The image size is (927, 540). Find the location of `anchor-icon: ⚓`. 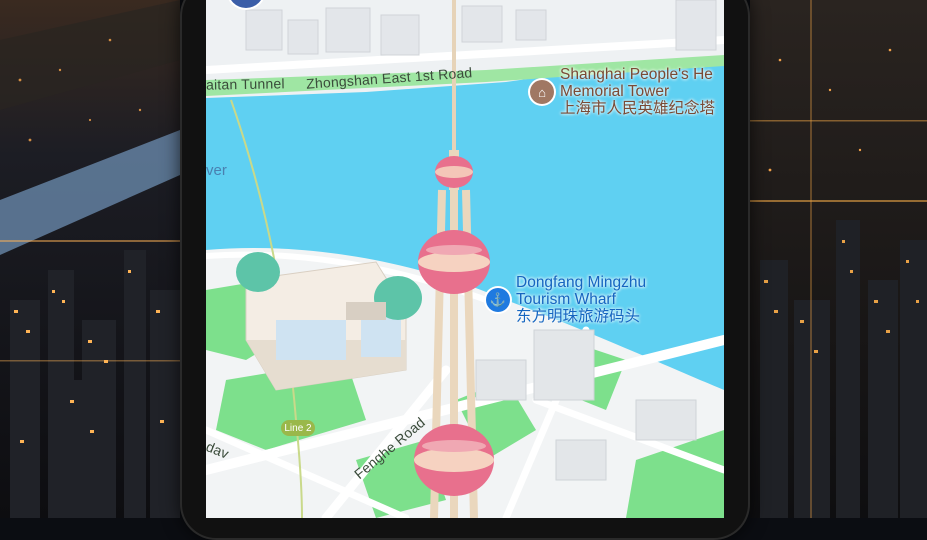

anchor-icon: ⚓ is located at coordinates (498, 300).